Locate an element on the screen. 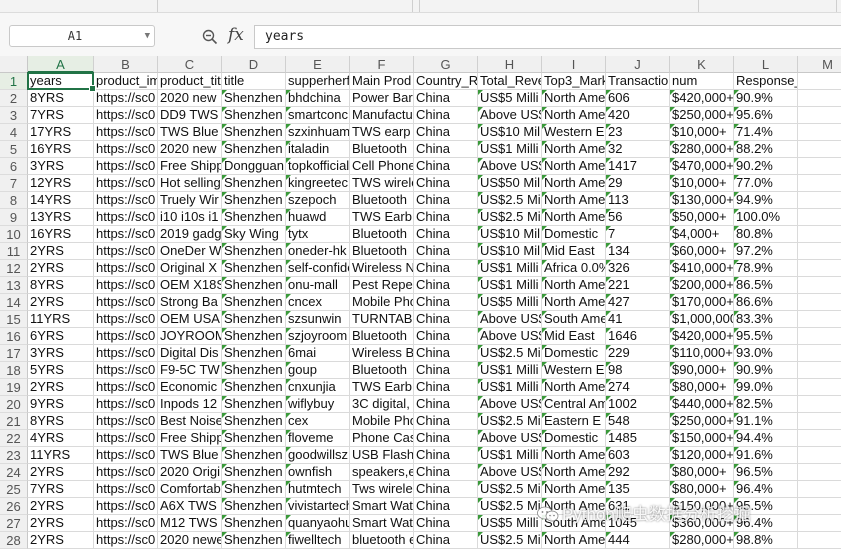  table-cell: 93.0% is located at coordinates (766, 353).